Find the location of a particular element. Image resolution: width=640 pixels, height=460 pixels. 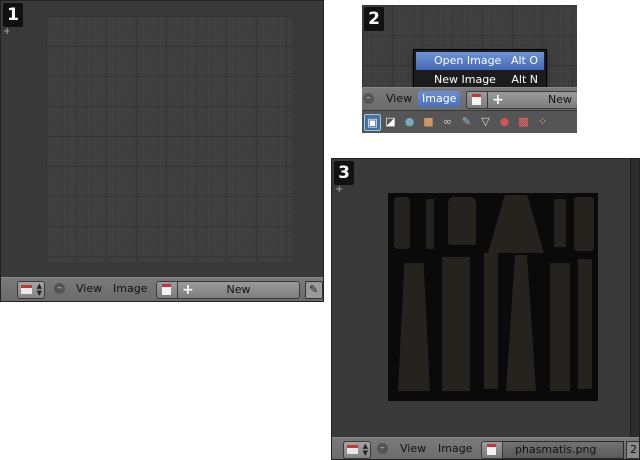

render-layers-icon: ◪ is located at coordinates (390, 121).